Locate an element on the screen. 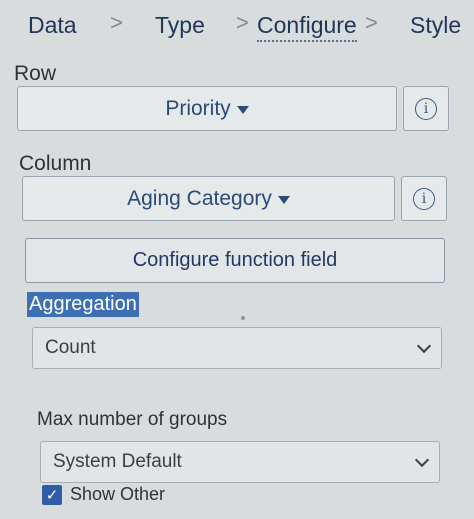 This screenshot has width=474, height=519. configure-function-field-button: Configure function field is located at coordinates (235, 260).